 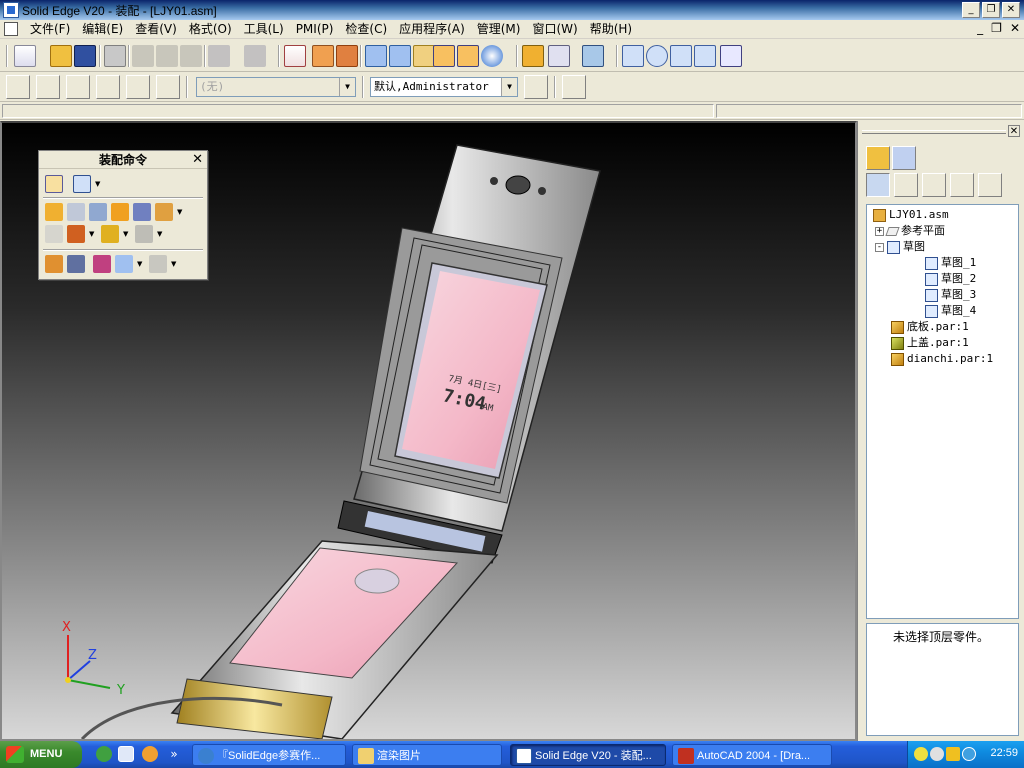 I want to click on palette-close-button: ✕, so click(x=197, y=160).